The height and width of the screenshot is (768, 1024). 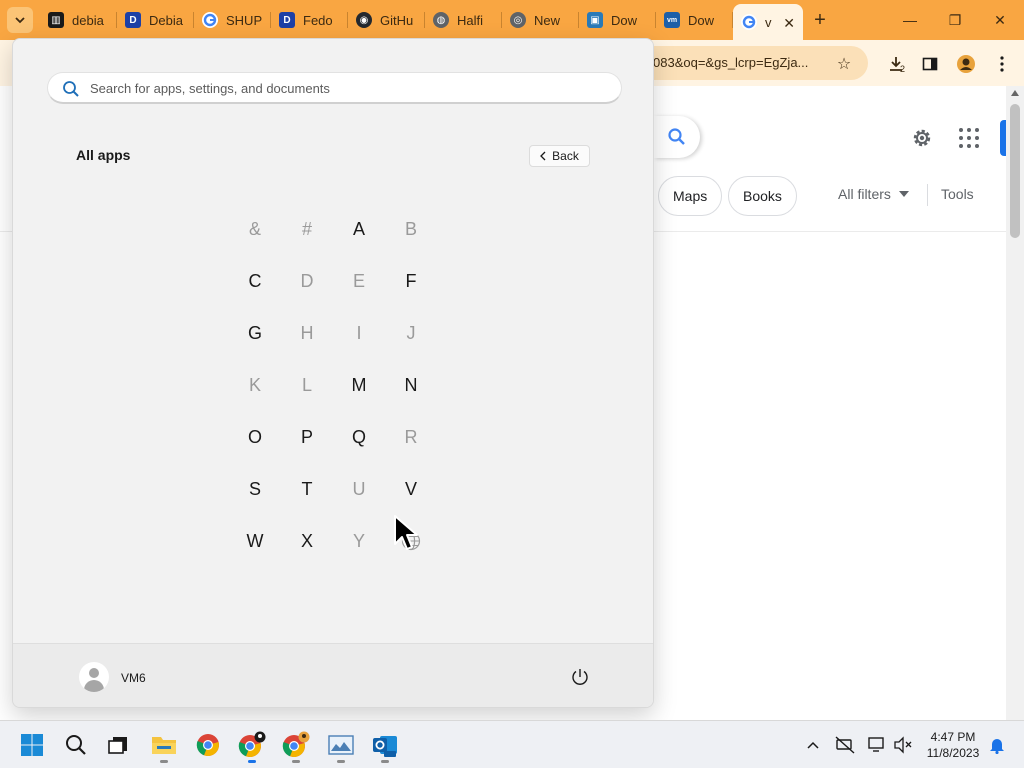 I want to click on github-icon: ◉, so click(x=364, y=20).